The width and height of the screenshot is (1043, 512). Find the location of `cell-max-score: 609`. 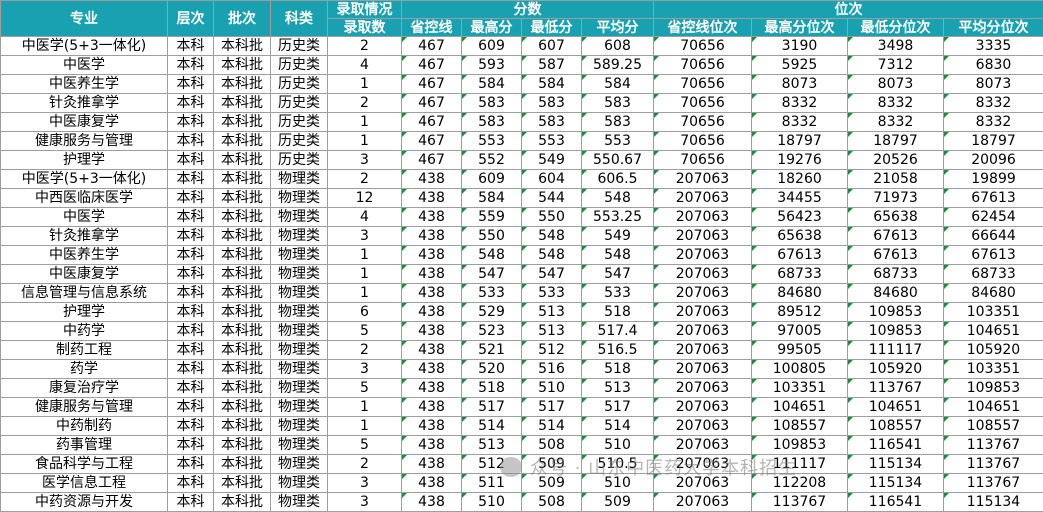

cell-max-score: 609 is located at coordinates (491, 46).